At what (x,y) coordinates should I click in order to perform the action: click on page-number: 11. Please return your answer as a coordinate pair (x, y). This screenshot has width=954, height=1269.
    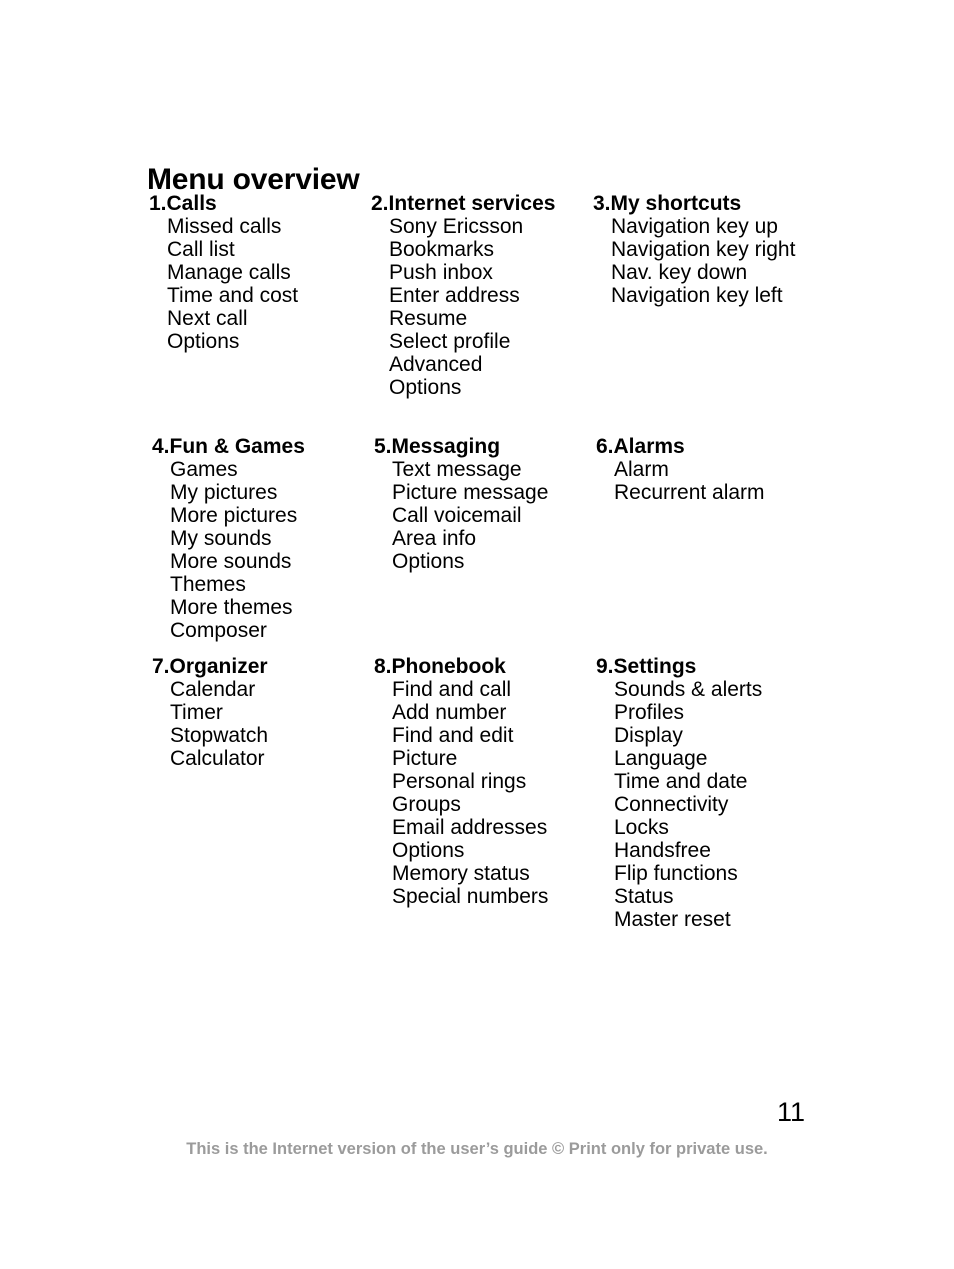
    Looking at the image, I should click on (790, 1112).